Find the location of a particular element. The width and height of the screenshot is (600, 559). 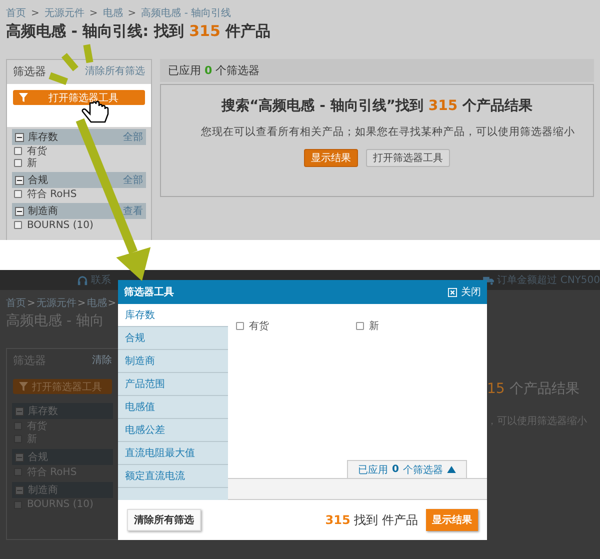

highlight-rays-drawing is located at coordinates (70, 63).